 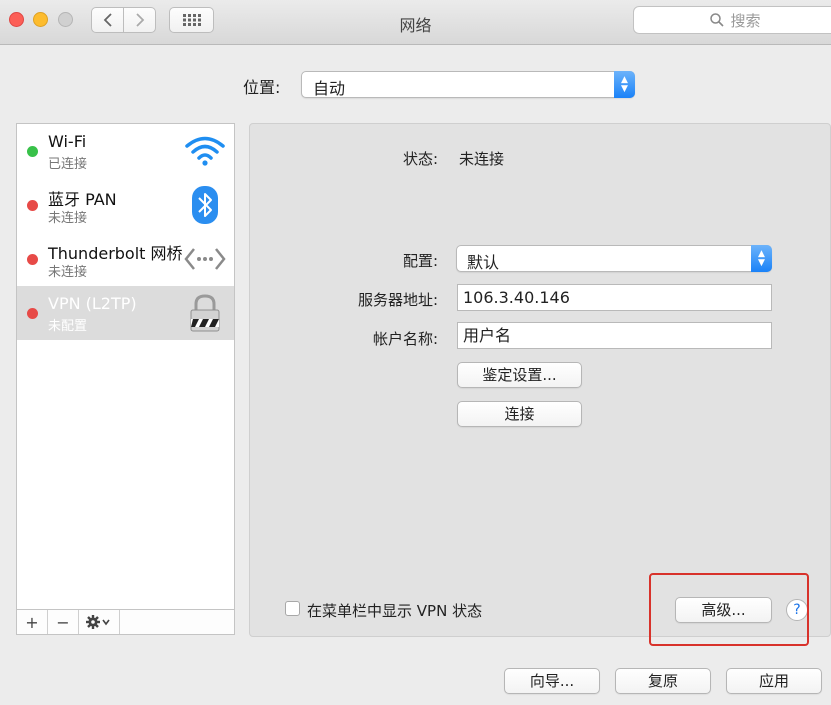 What do you see at coordinates (68, 326) in the screenshot?
I see `service-status: 未配置` at bounding box center [68, 326].